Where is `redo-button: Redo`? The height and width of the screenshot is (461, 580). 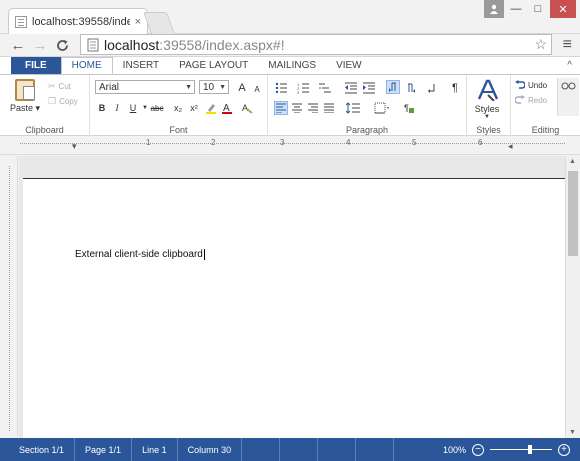
redo-button: Redo is located at coordinates (531, 100).